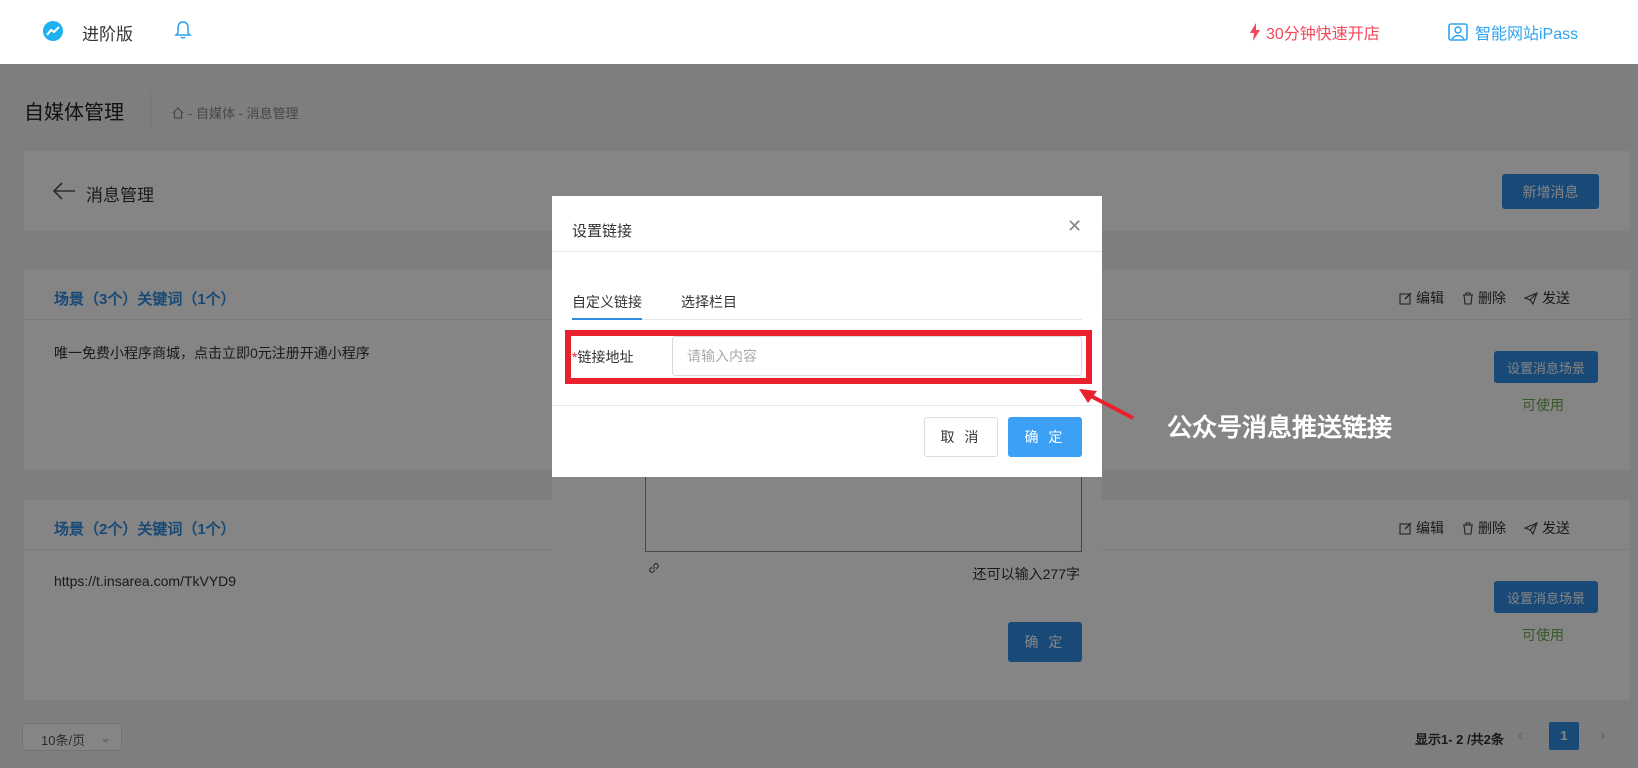  Describe the element at coordinates (607, 319) in the screenshot. I see `active-tab-indicator` at that location.